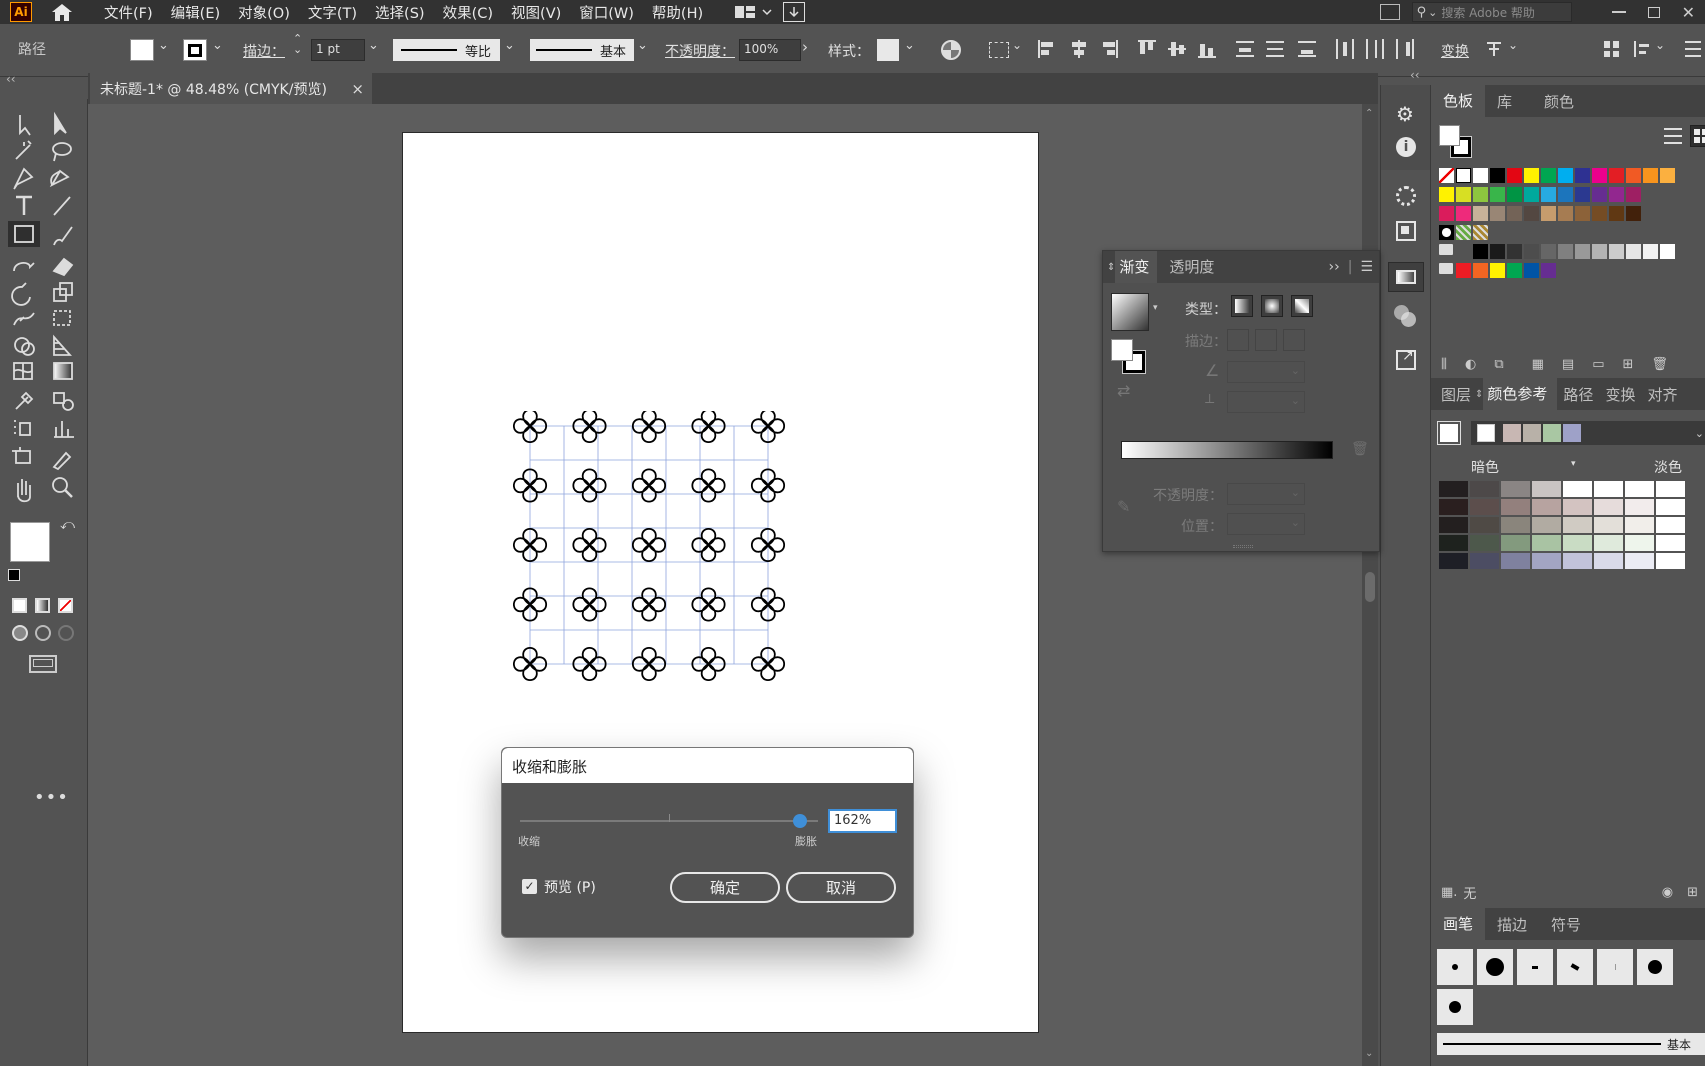 The width and height of the screenshot is (1705, 1066). Describe the element at coordinates (570, 887) in the screenshot. I see `preview-label: 预览 (P)` at that location.